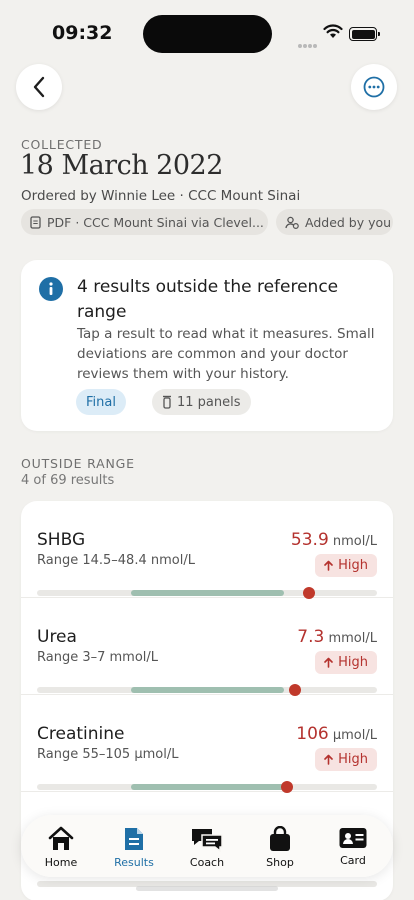  I want to click on tab-card: Card, so click(353, 846).